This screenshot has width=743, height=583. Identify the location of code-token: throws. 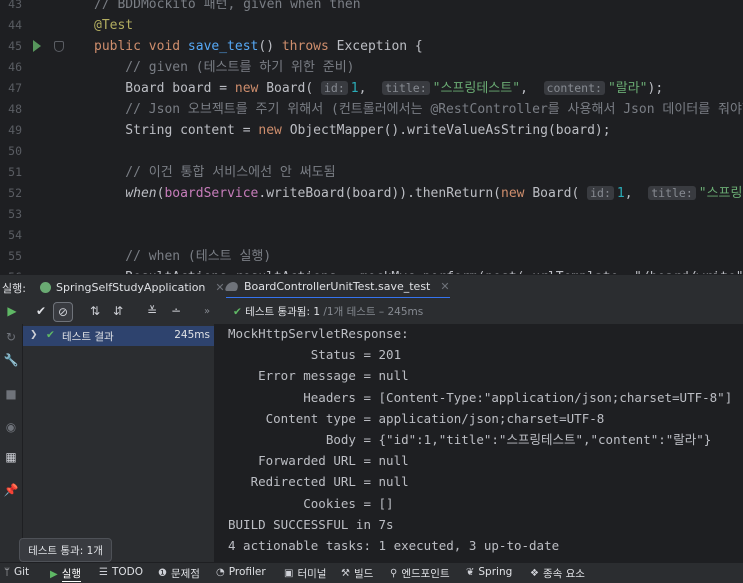
(309, 46).